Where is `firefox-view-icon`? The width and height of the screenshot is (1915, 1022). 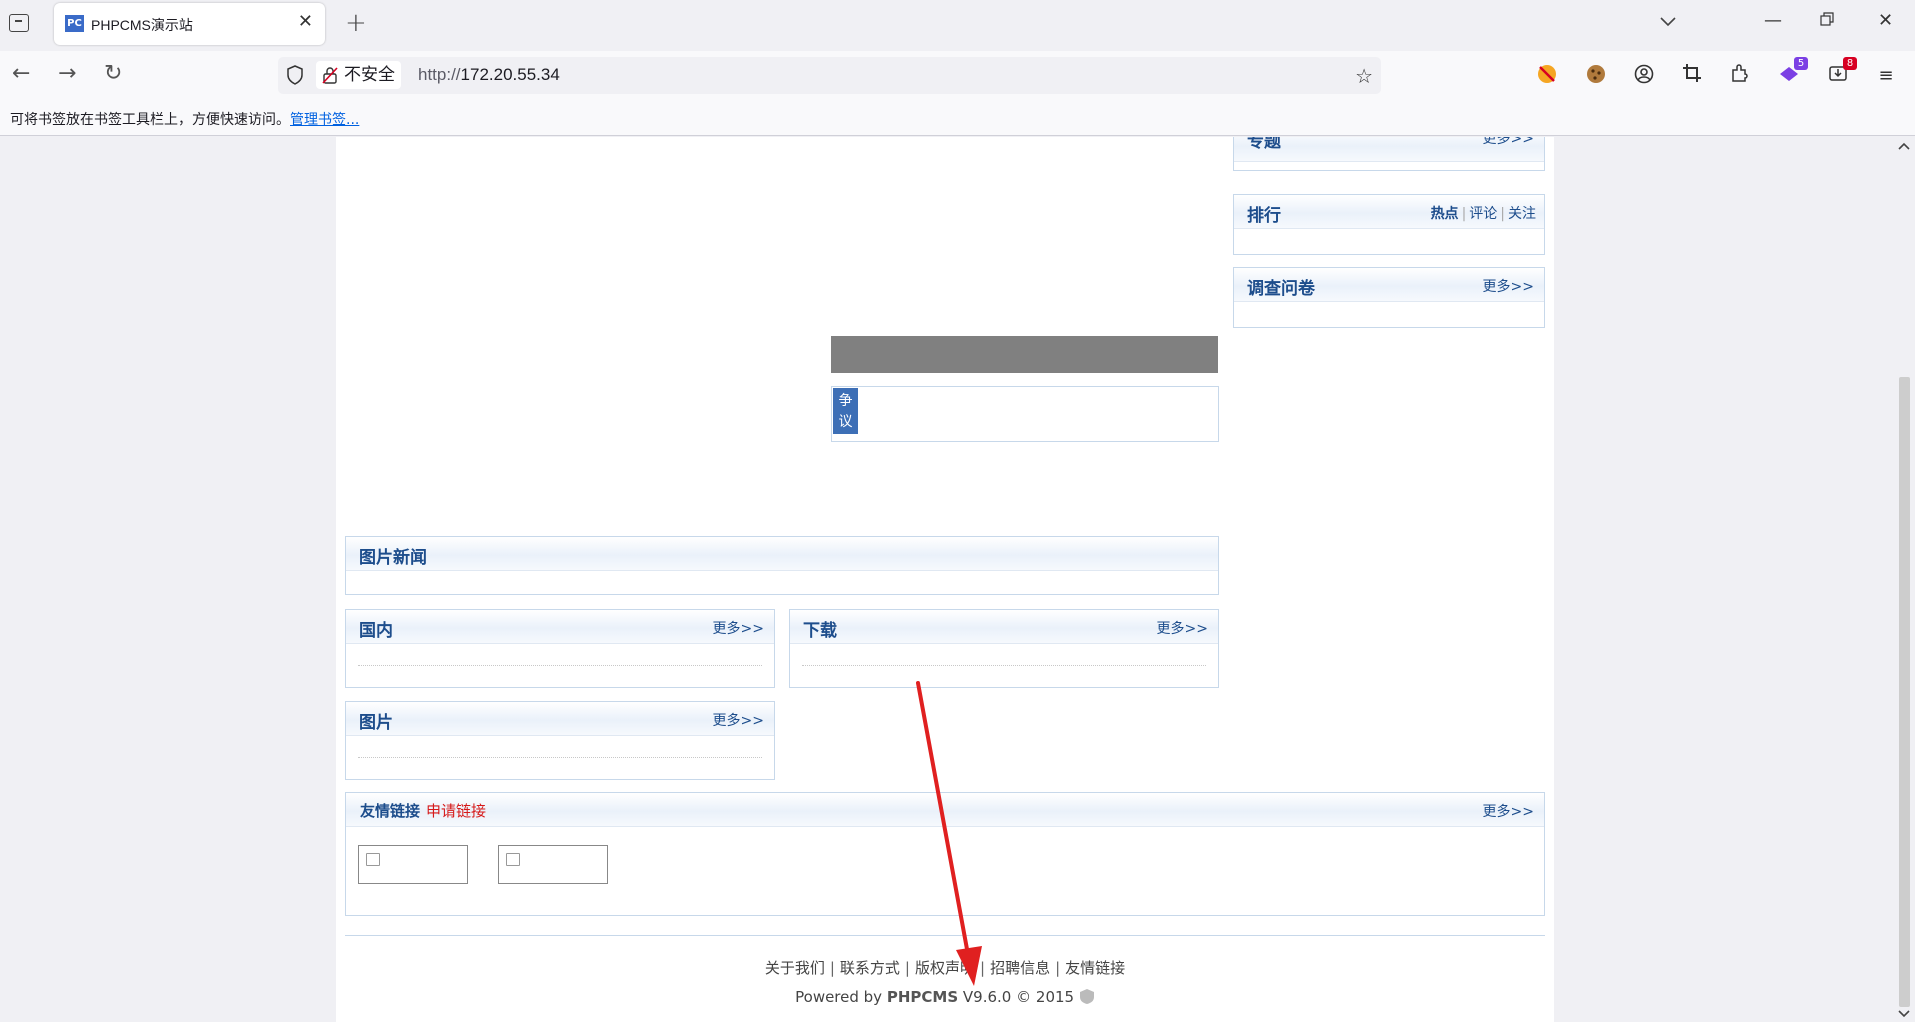 firefox-view-icon is located at coordinates (19, 23).